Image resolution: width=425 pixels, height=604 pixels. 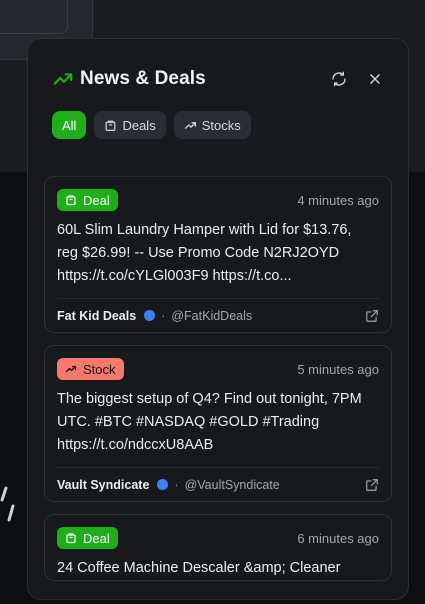 I want to click on panel-title: News & Deals, so click(x=143, y=78).